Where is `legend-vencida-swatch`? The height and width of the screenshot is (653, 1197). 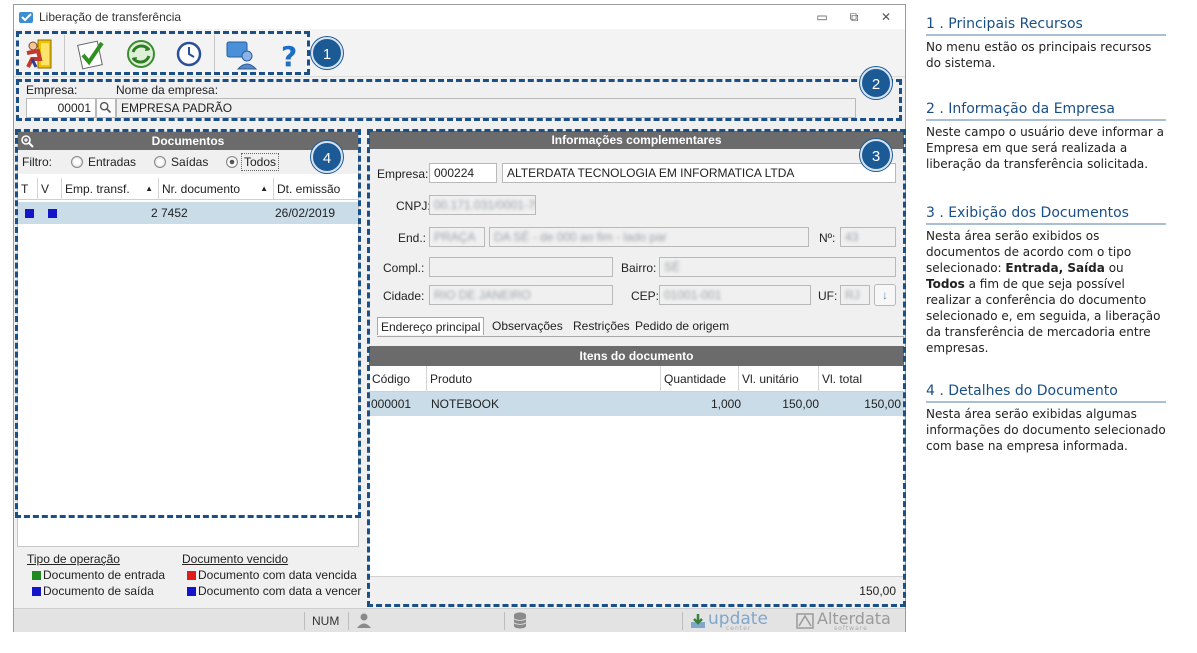 legend-vencida-swatch is located at coordinates (191, 575).